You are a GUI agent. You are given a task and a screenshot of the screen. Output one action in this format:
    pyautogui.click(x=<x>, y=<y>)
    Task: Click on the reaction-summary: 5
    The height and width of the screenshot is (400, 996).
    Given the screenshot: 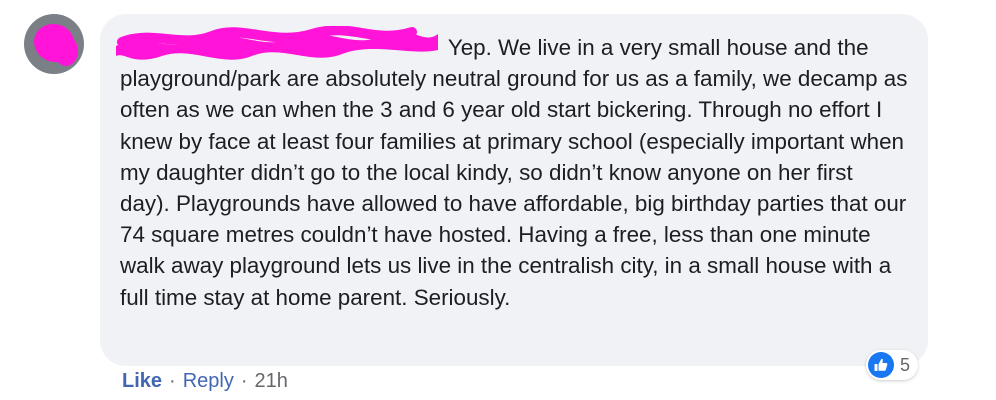 What is the action you would take?
    pyautogui.click(x=892, y=365)
    